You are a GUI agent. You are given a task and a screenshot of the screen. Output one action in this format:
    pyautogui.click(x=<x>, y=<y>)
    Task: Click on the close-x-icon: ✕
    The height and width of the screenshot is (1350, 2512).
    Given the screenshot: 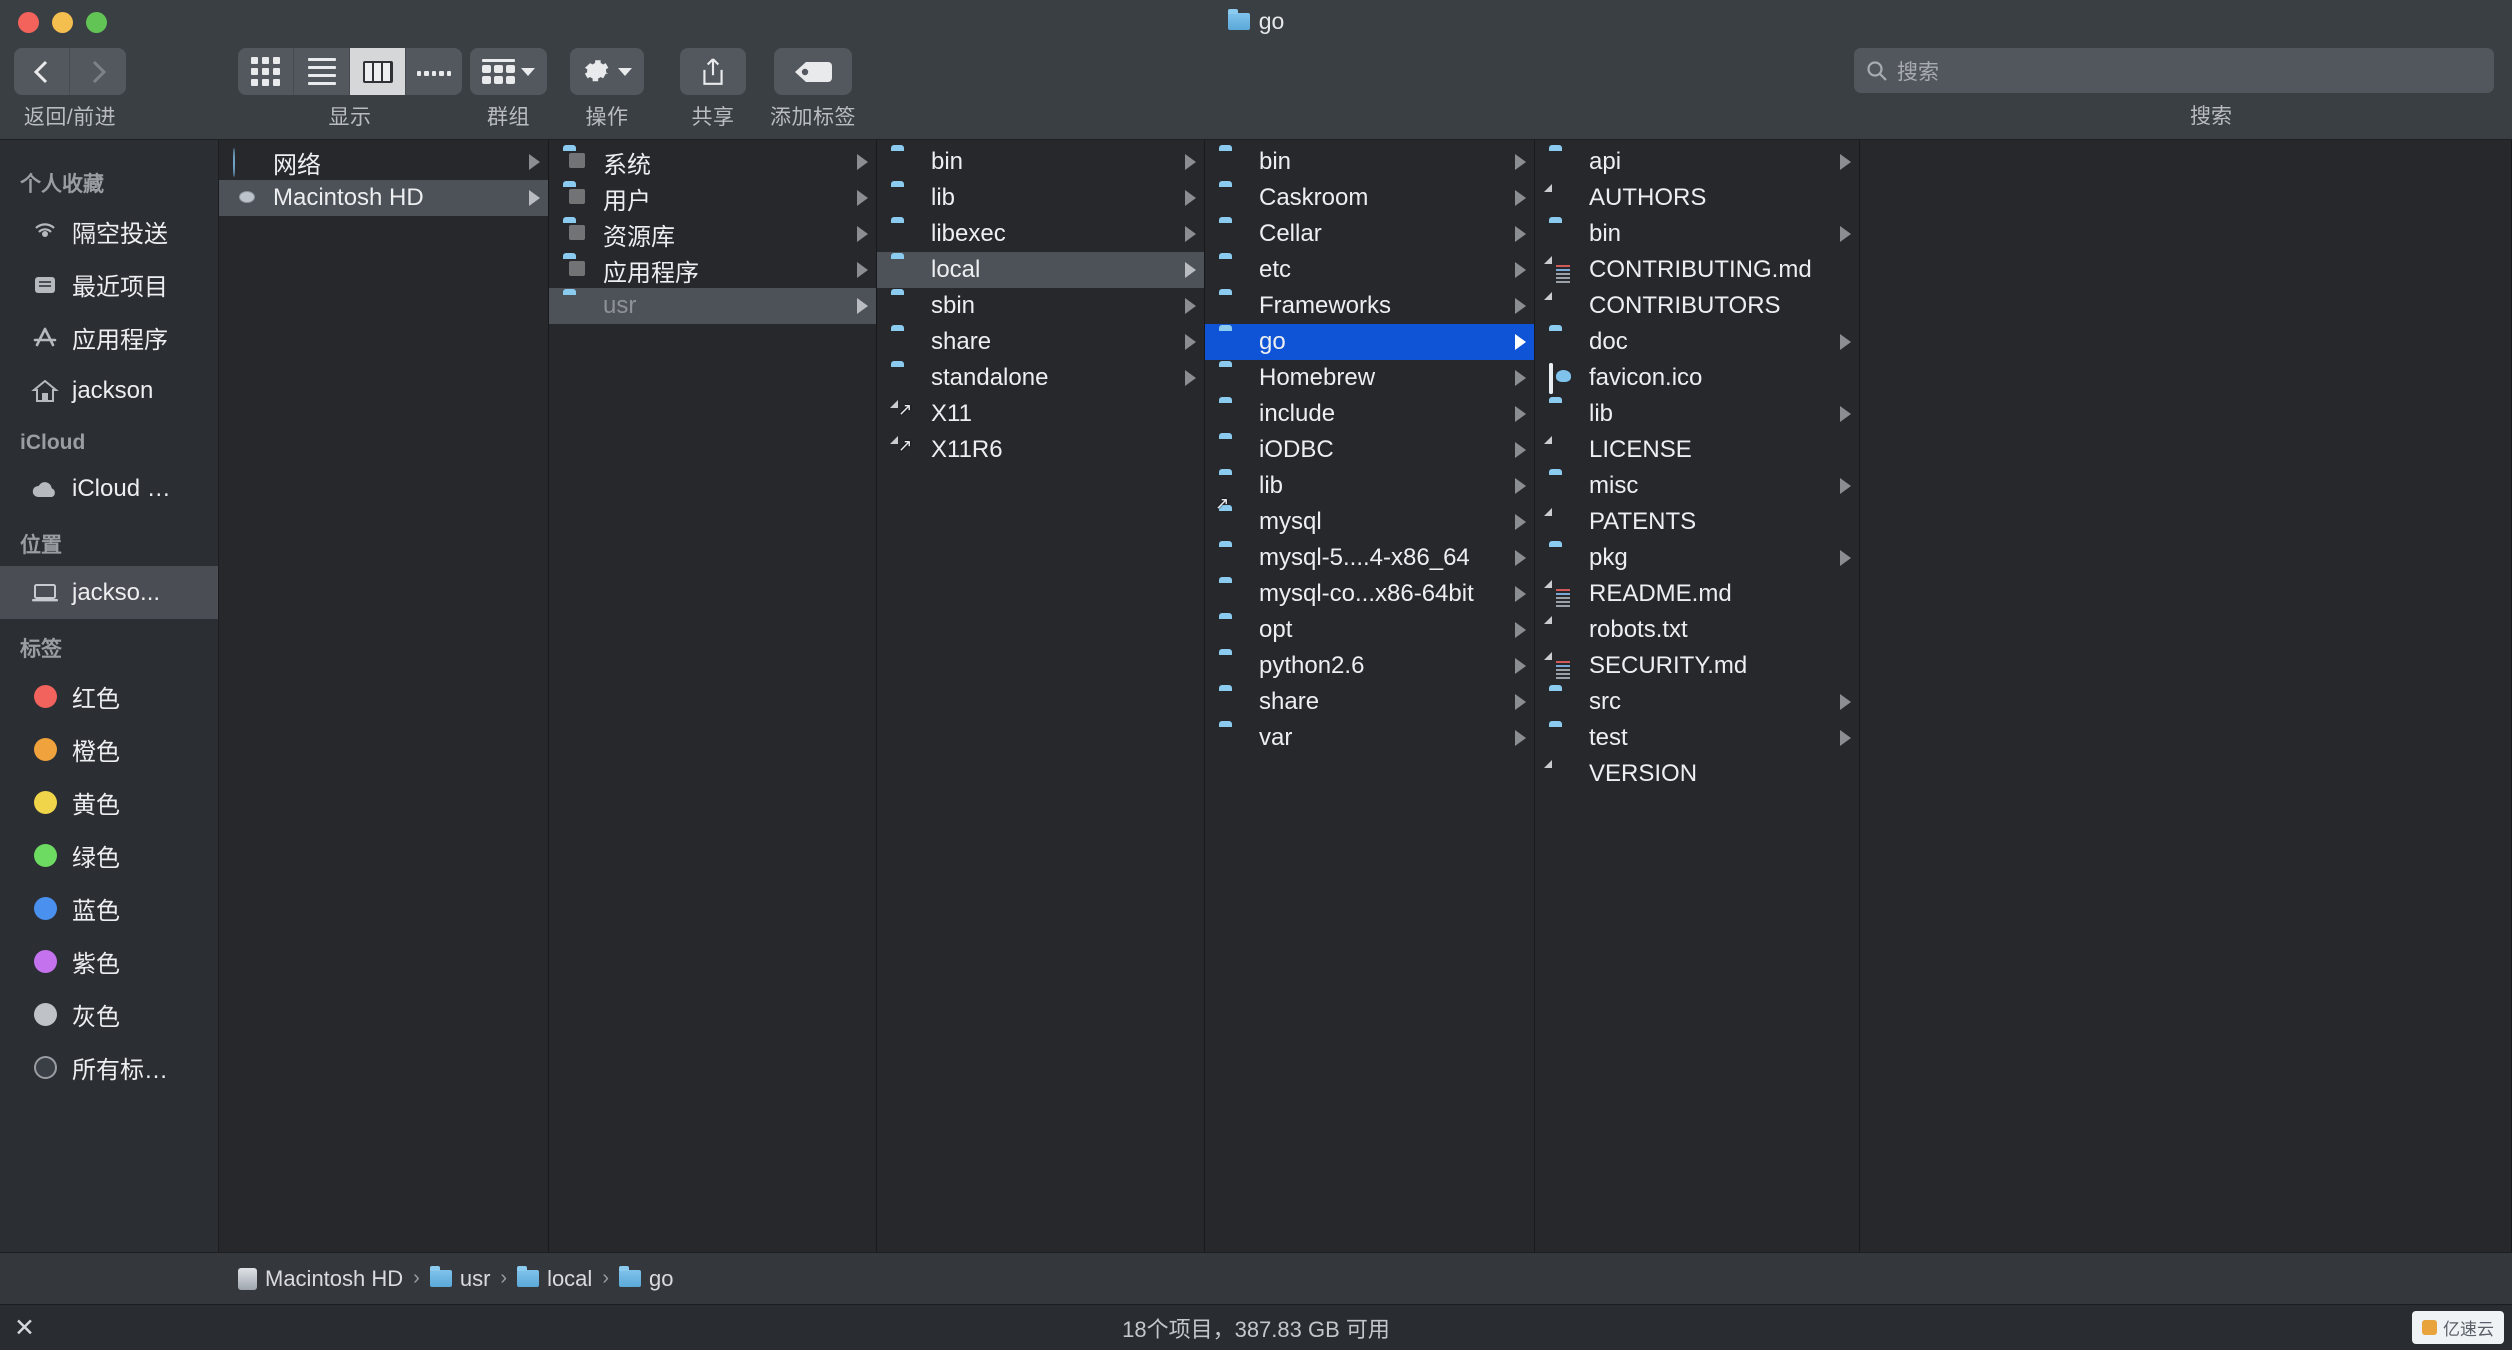 What is the action you would take?
    pyautogui.click(x=24, y=1328)
    